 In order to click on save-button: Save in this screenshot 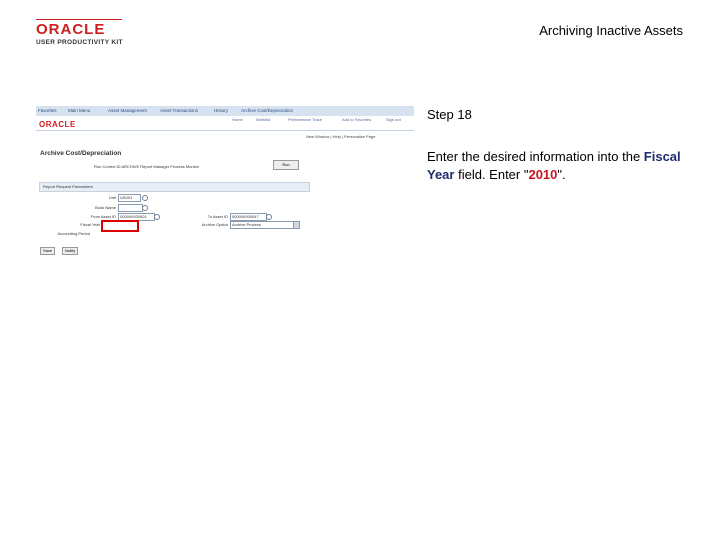, I will do `click(48, 251)`.